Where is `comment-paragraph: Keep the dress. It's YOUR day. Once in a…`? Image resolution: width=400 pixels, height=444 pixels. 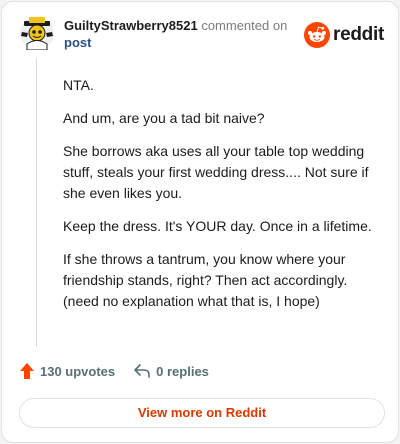 comment-paragraph: Keep the dress. It's YOUR day. Once in a… is located at coordinates (217, 226).